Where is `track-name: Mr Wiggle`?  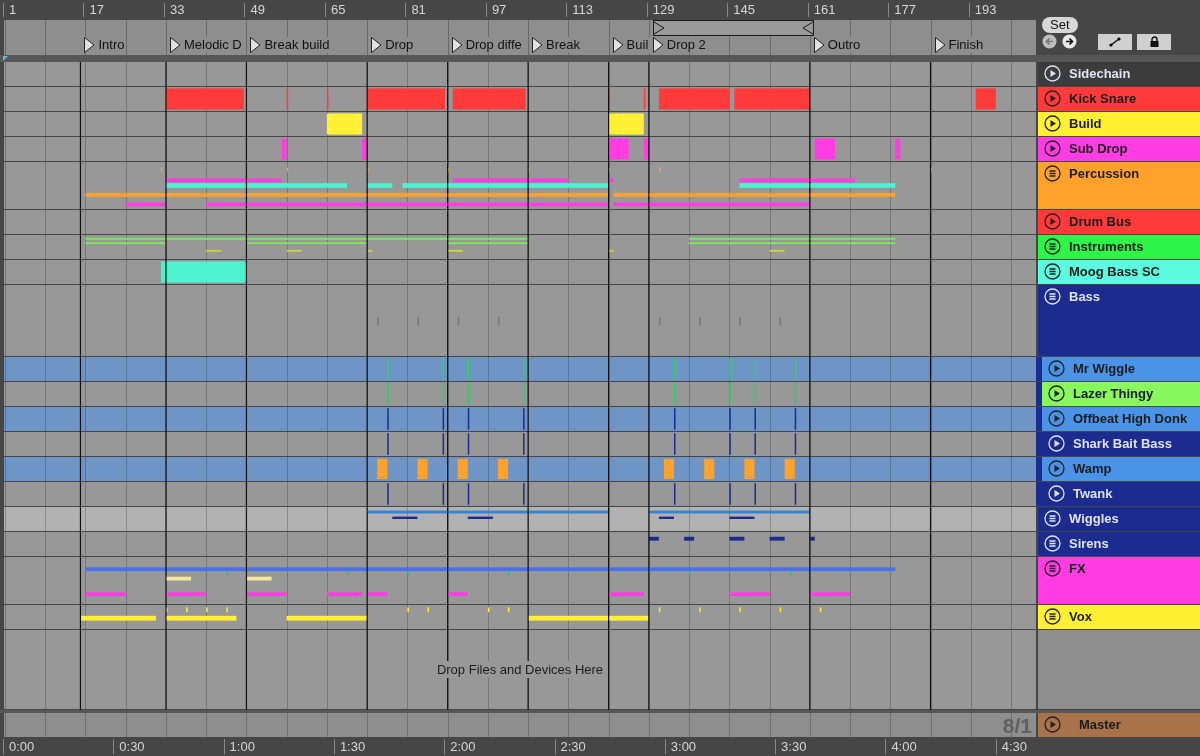 track-name: Mr Wiggle is located at coordinates (1104, 368).